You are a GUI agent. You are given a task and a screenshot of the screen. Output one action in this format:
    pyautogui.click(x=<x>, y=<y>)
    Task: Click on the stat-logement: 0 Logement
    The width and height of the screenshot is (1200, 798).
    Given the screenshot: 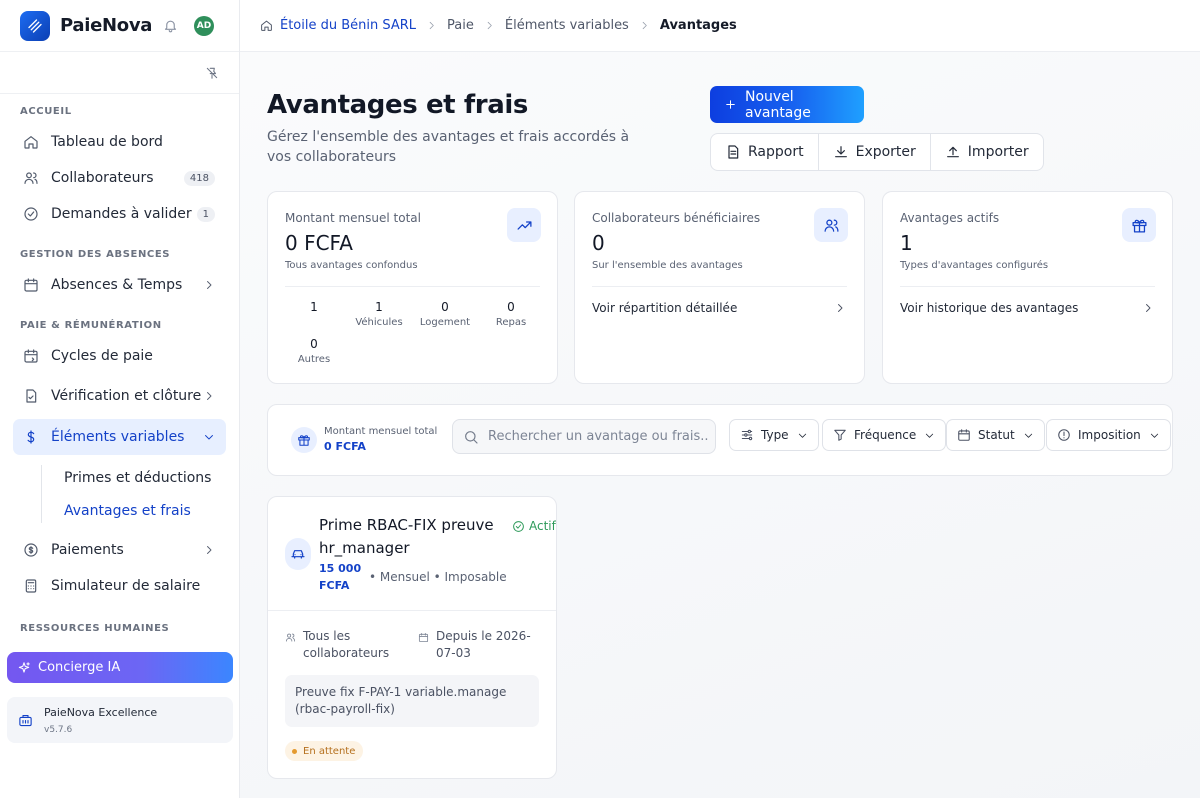 What is the action you would take?
    pyautogui.click(x=445, y=314)
    